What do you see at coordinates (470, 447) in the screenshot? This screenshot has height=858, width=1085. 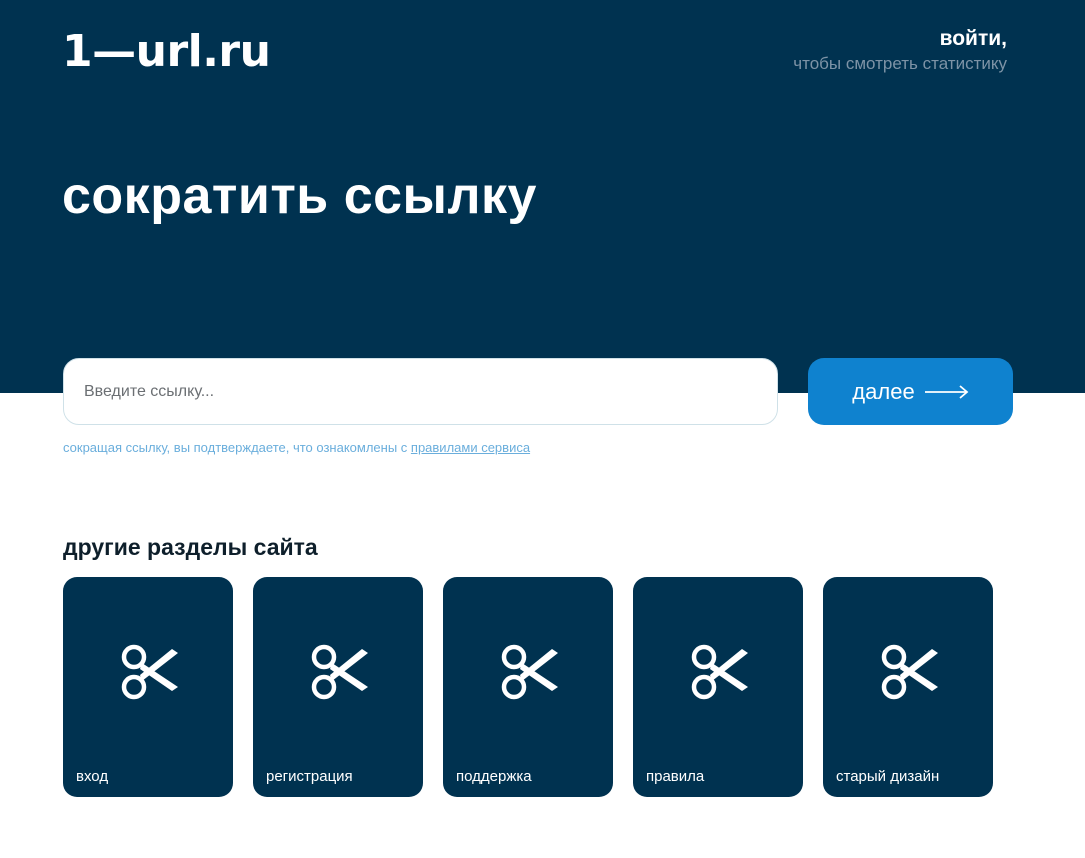 I see `terms-link: правилами сервиса` at bounding box center [470, 447].